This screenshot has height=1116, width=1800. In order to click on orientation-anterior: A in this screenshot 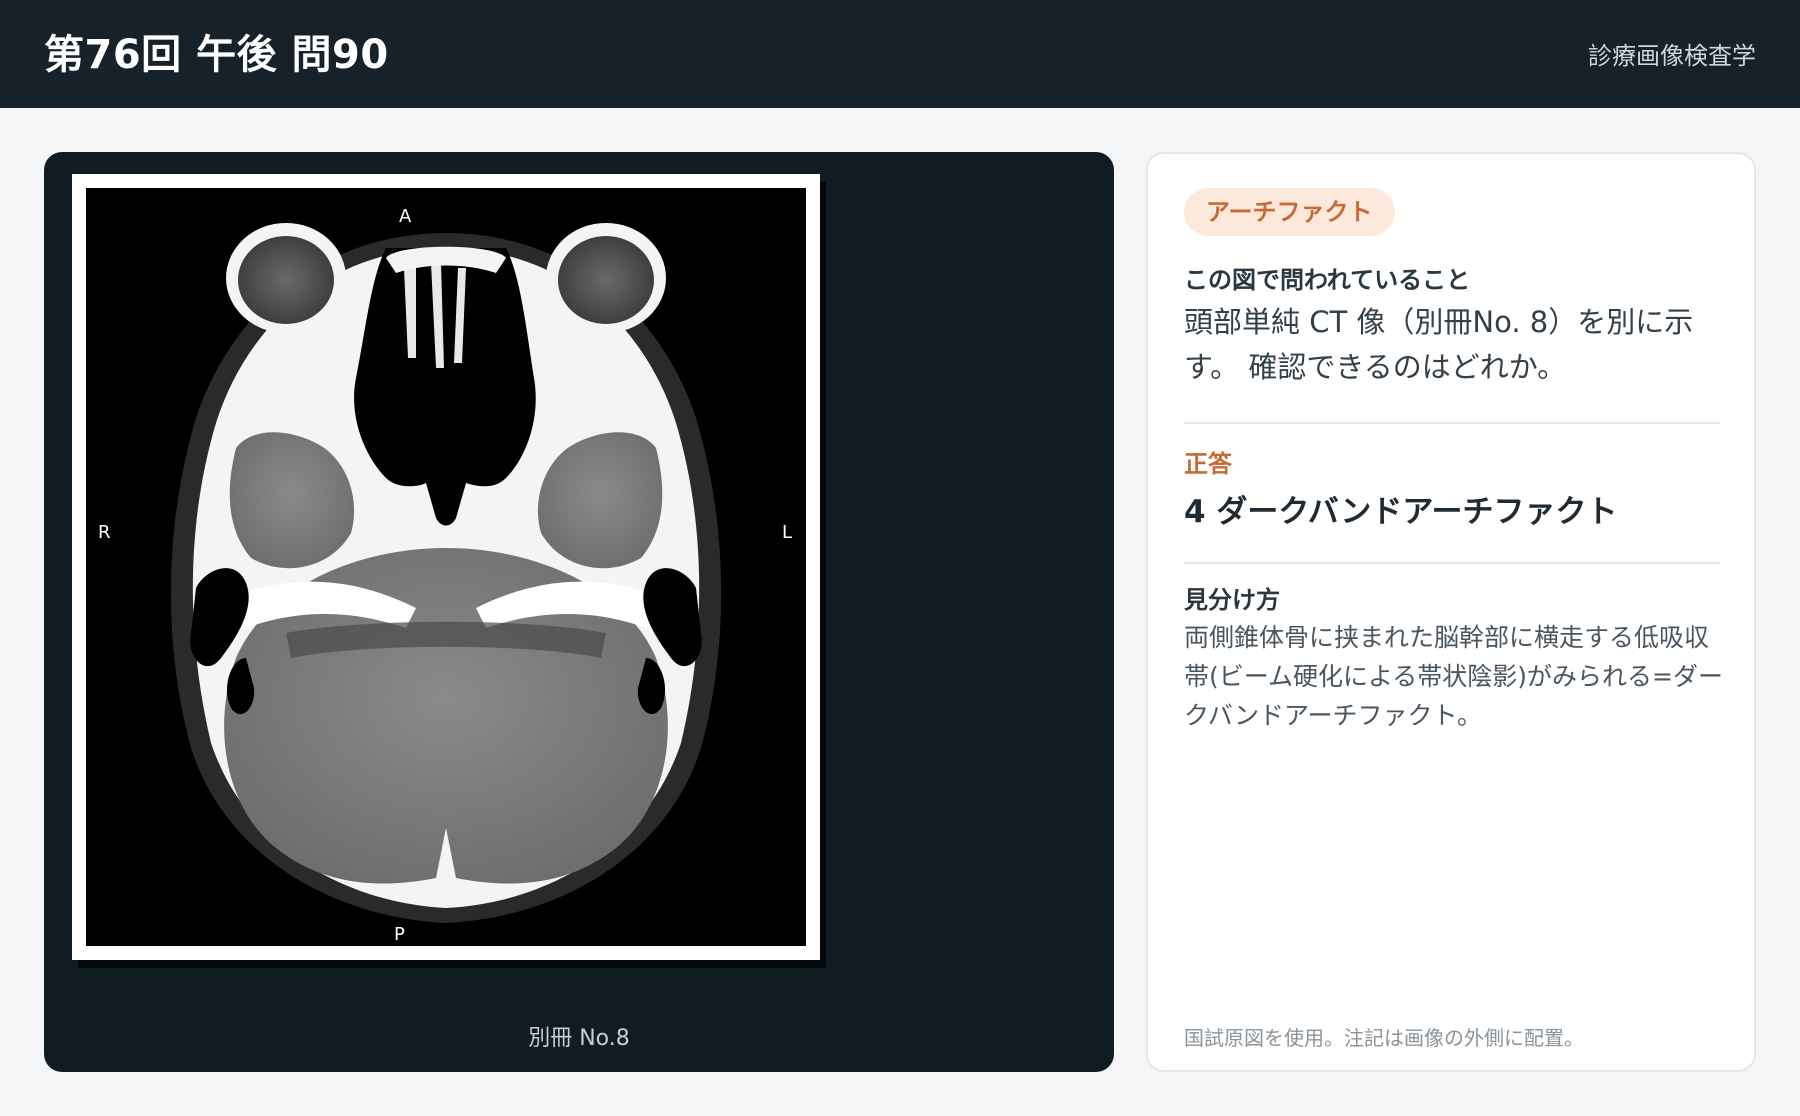, I will do `click(405, 216)`.